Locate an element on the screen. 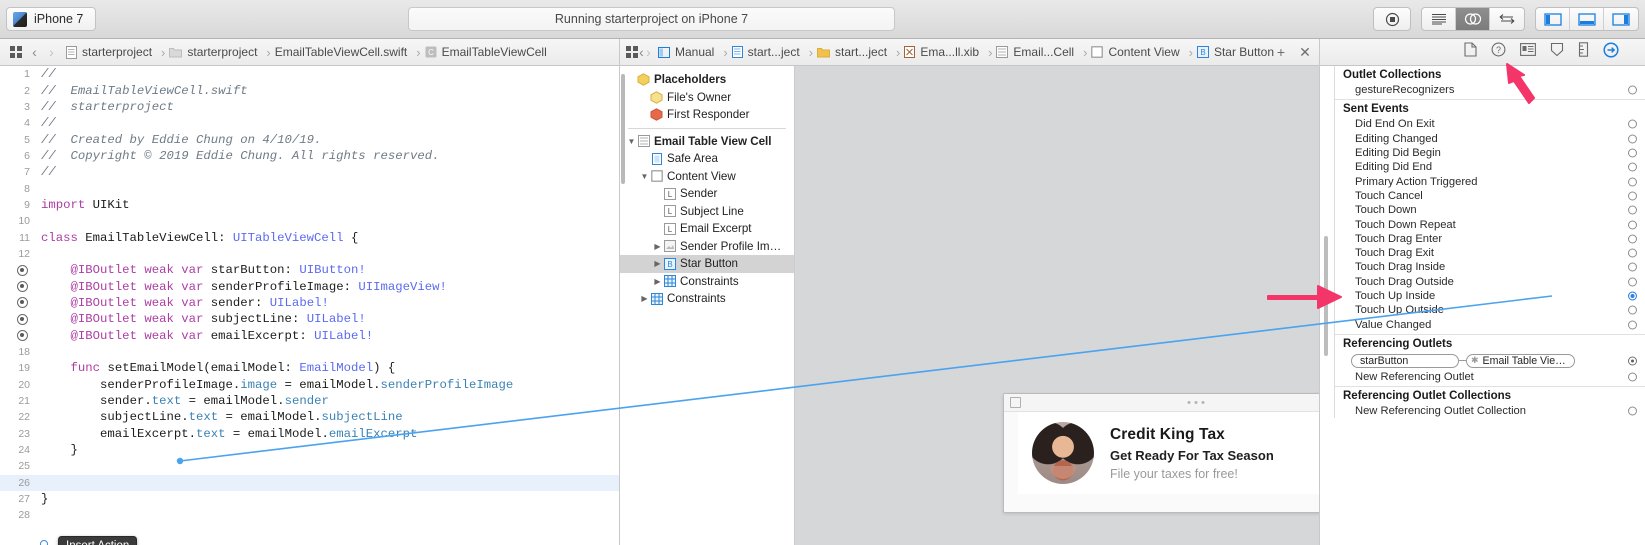 This screenshot has height=545, width=1645. quick-help-tab: ? is located at coordinates (1498, 52).